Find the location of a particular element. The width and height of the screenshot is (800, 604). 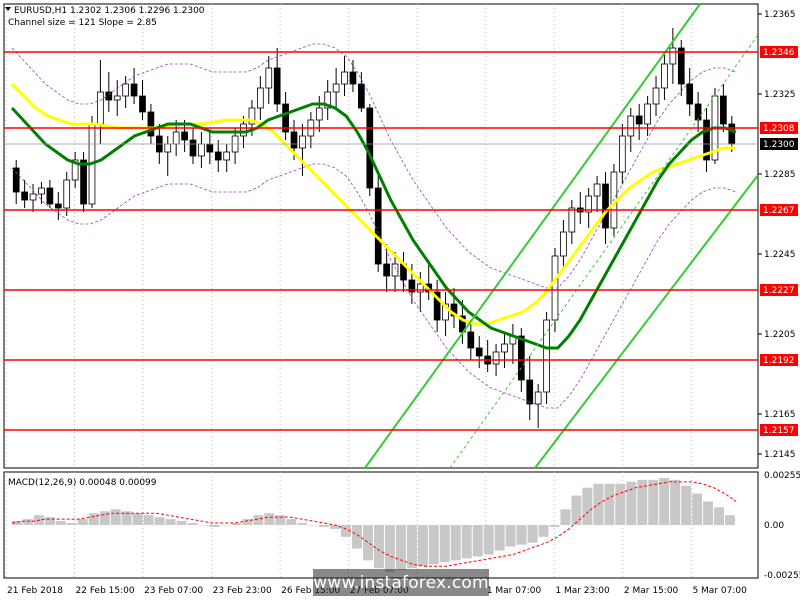

chart-title: EURUSD,H1 1.2302 1.2306 1.2296 1.2300 is located at coordinates (109, 11).